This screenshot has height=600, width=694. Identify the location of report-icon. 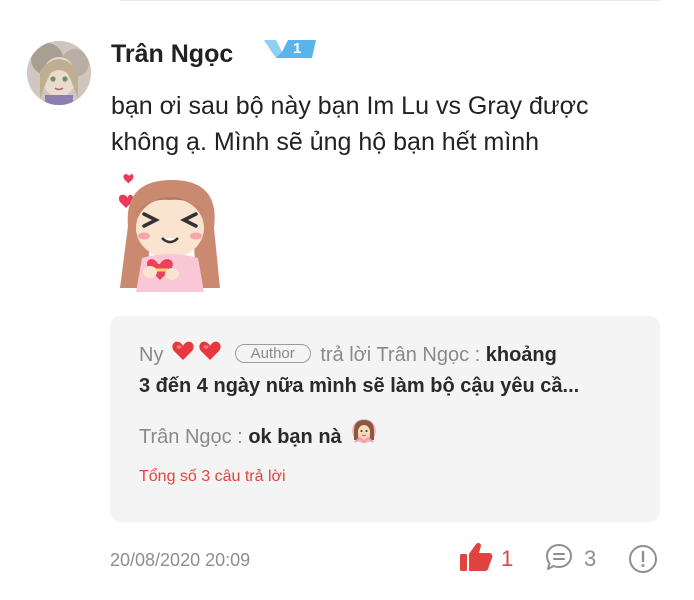
(643, 561).